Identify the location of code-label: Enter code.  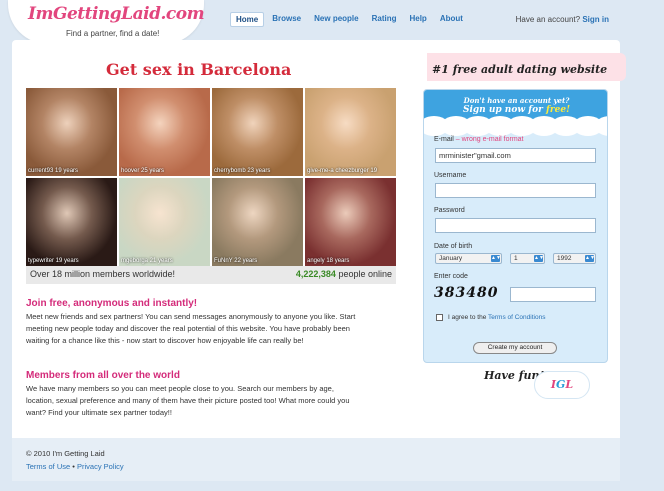
(451, 276).